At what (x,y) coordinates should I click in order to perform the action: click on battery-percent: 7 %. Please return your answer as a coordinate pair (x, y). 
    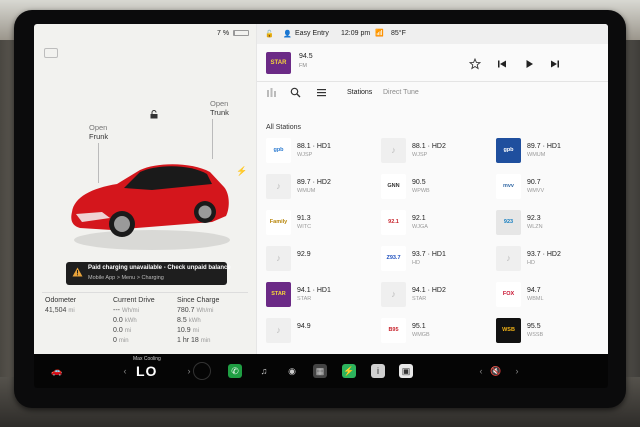
    Looking at the image, I should click on (223, 33).